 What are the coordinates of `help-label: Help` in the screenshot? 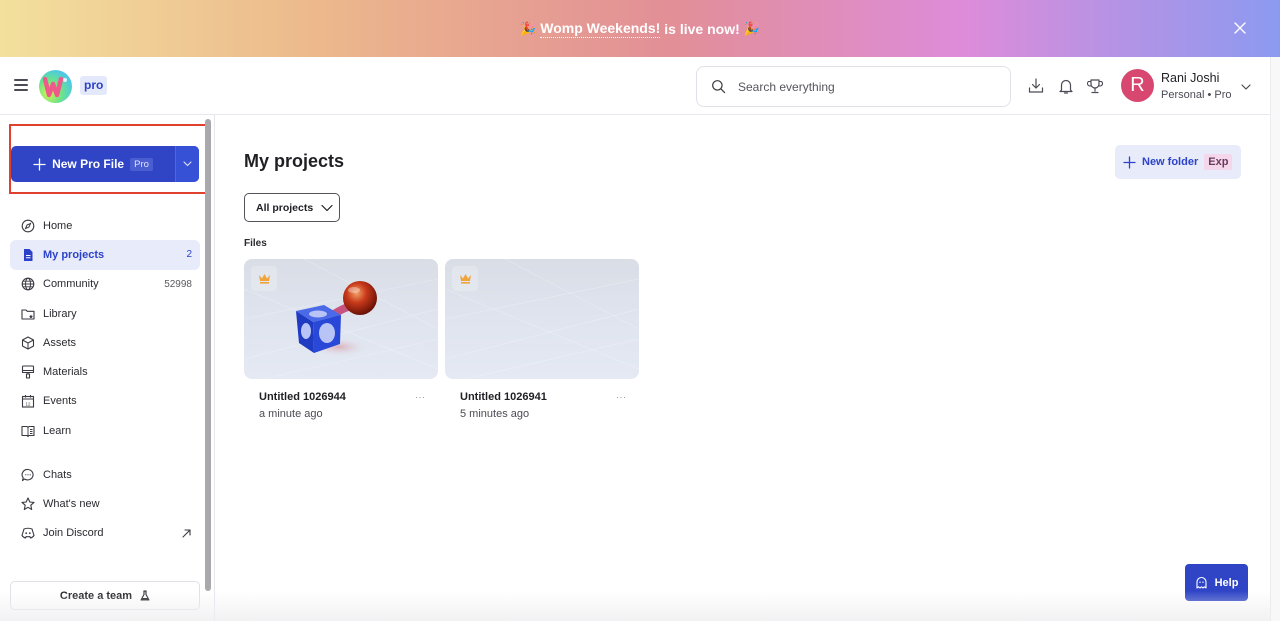 It's located at (1226, 582).